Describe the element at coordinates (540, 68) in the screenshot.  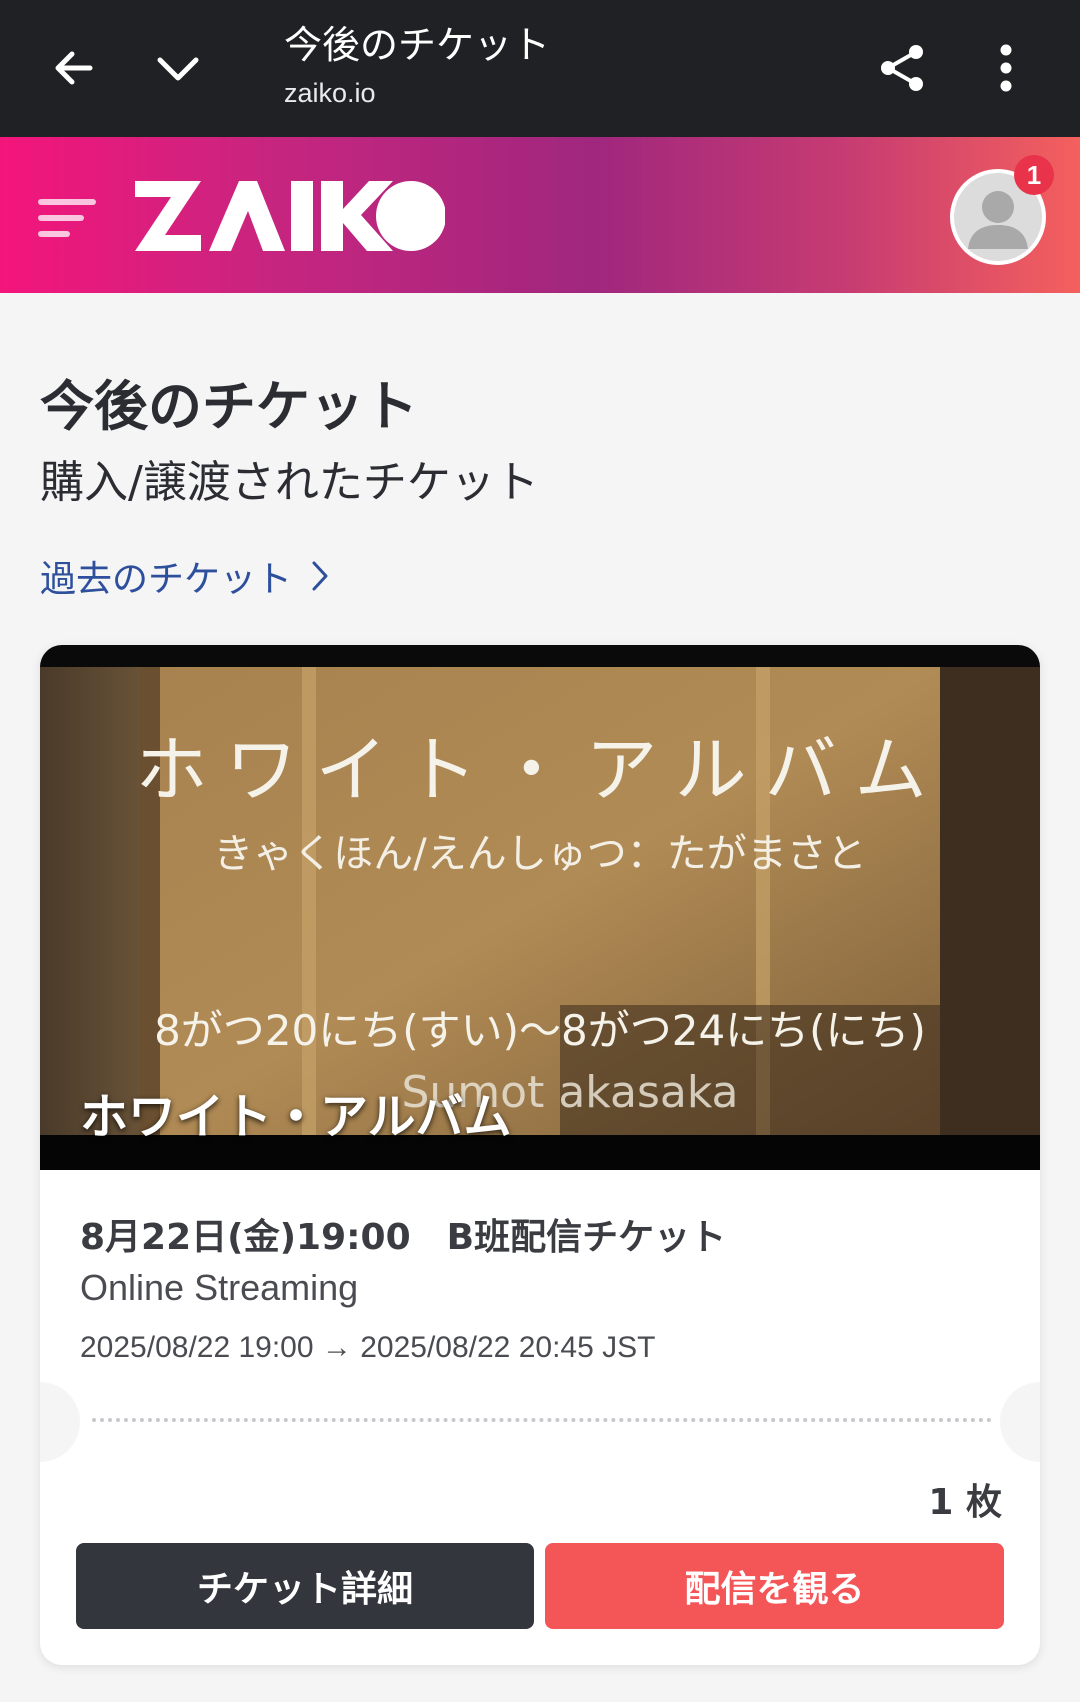
I see `browser-toolbar: 今後のチケット zaiko.io` at that location.